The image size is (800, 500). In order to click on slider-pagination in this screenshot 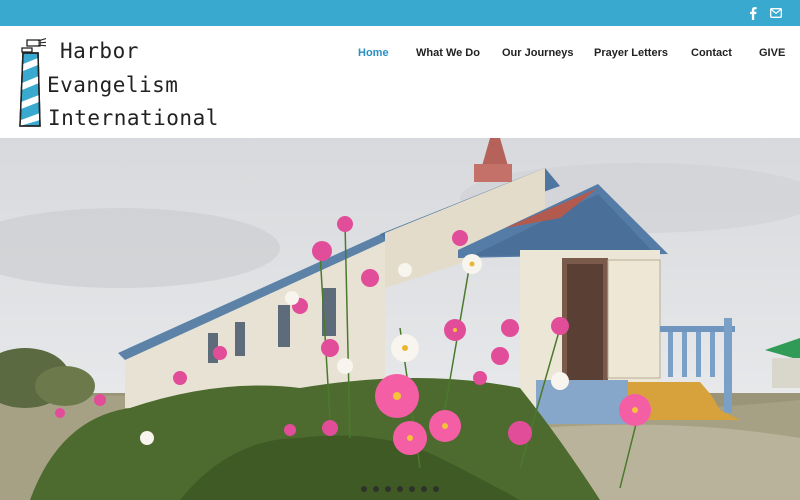, I will do `click(400, 491)`.